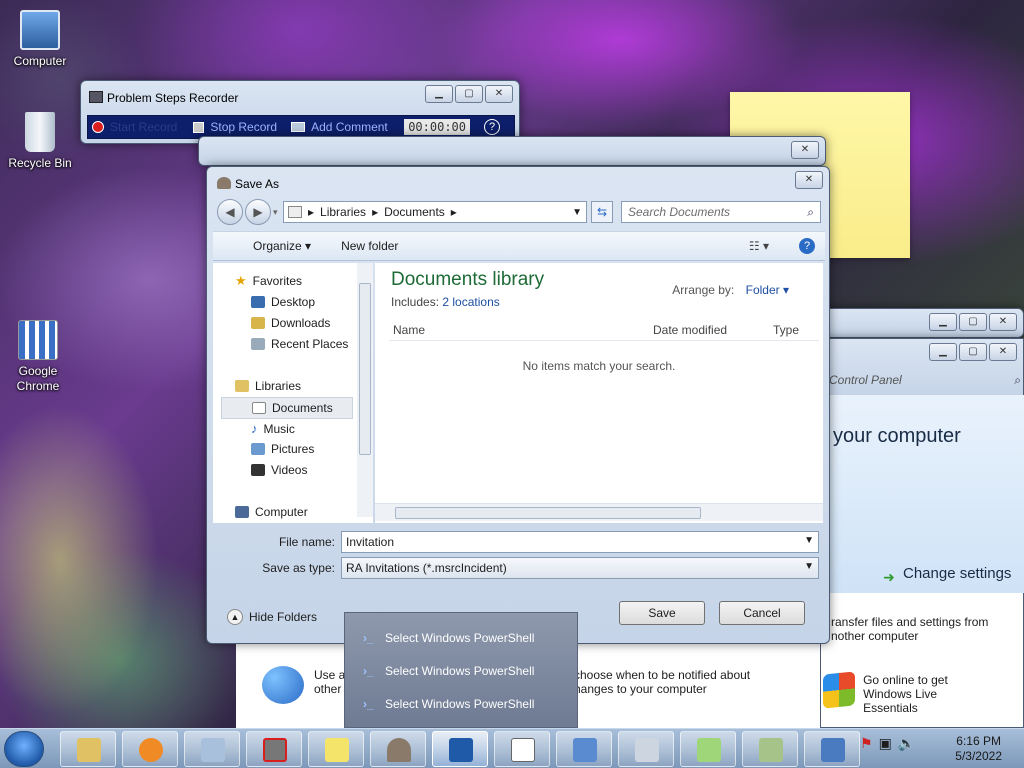 The image size is (1024, 768). What do you see at coordinates (272, 246) in the screenshot?
I see `organize-menu: Organize ▾` at bounding box center [272, 246].